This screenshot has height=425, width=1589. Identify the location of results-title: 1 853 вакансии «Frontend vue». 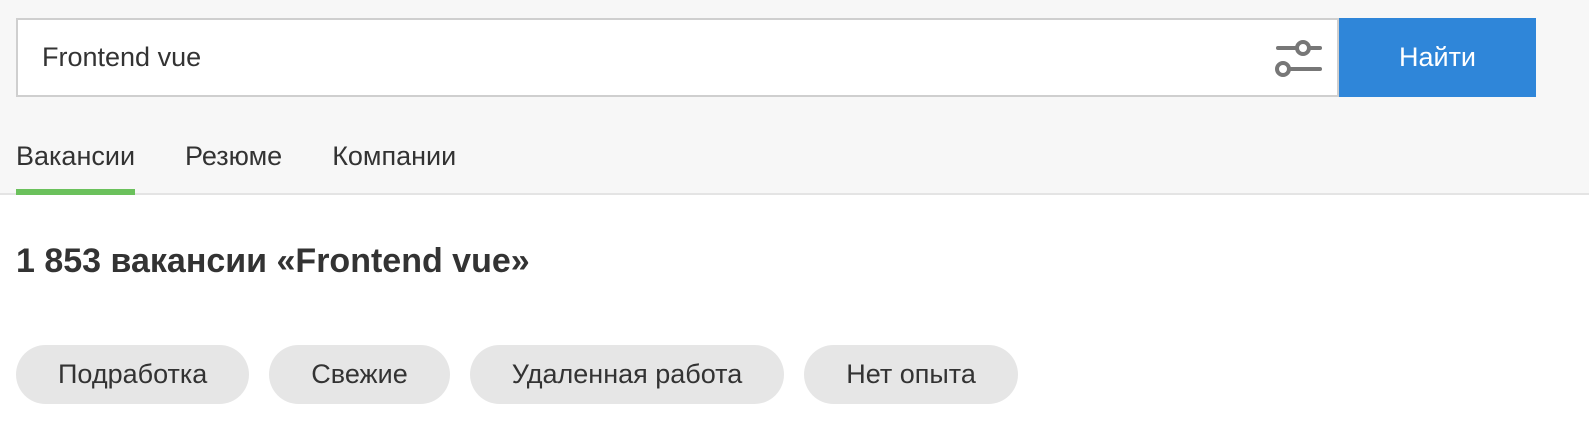
(273, 261).